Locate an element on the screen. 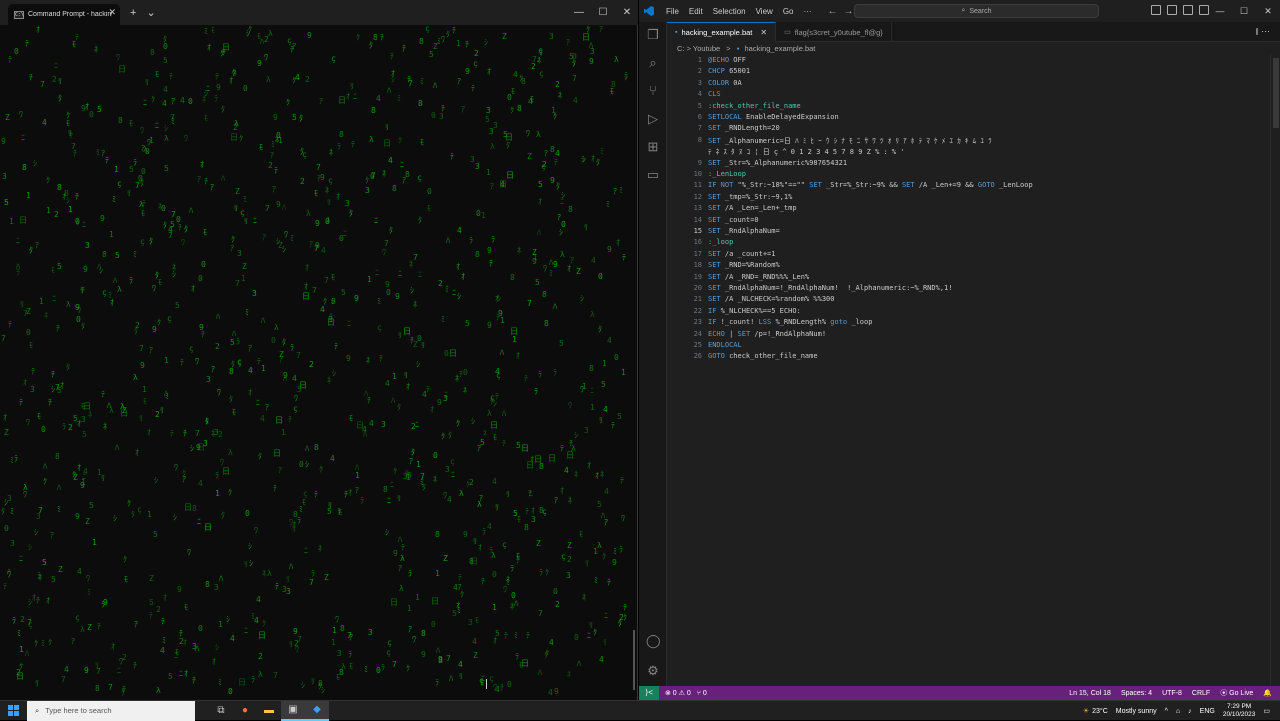 The image size is (1280, 721). code-line: IF %_NLCHECK%==5 ECHO: is located at coordinates (754, 311).